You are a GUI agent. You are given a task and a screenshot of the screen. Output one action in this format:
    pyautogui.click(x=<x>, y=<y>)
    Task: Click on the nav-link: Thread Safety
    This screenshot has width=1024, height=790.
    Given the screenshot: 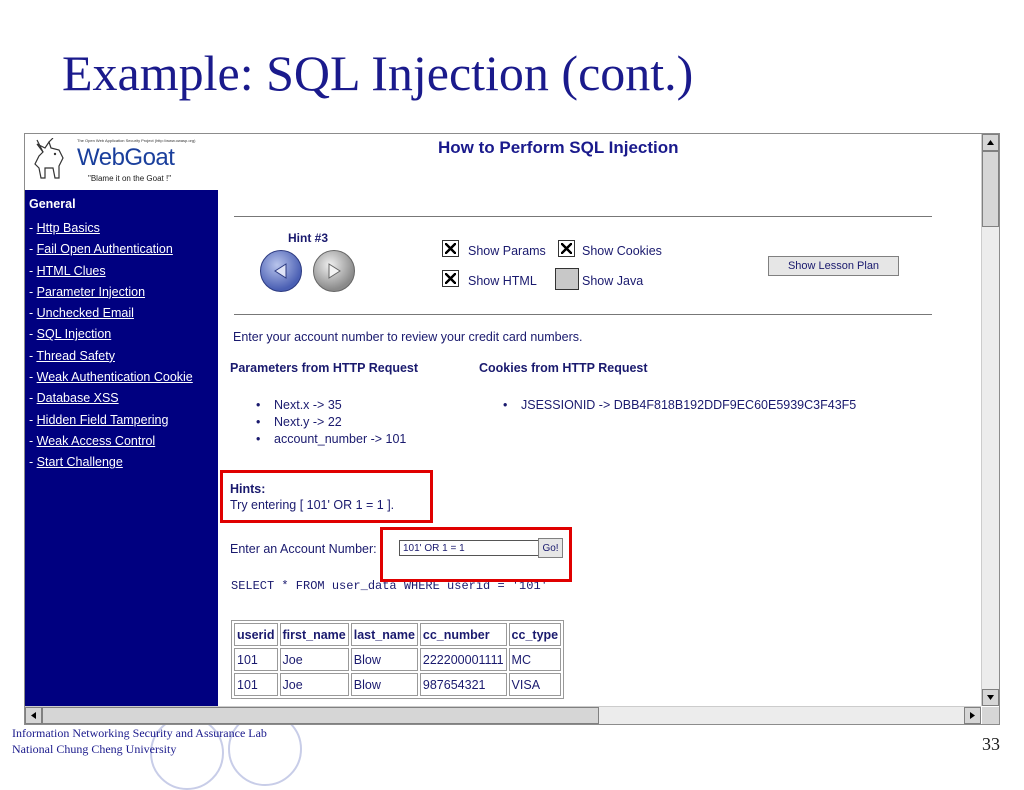 What is the action you would take?
    pyautogui.click(x=75, y=356)
    